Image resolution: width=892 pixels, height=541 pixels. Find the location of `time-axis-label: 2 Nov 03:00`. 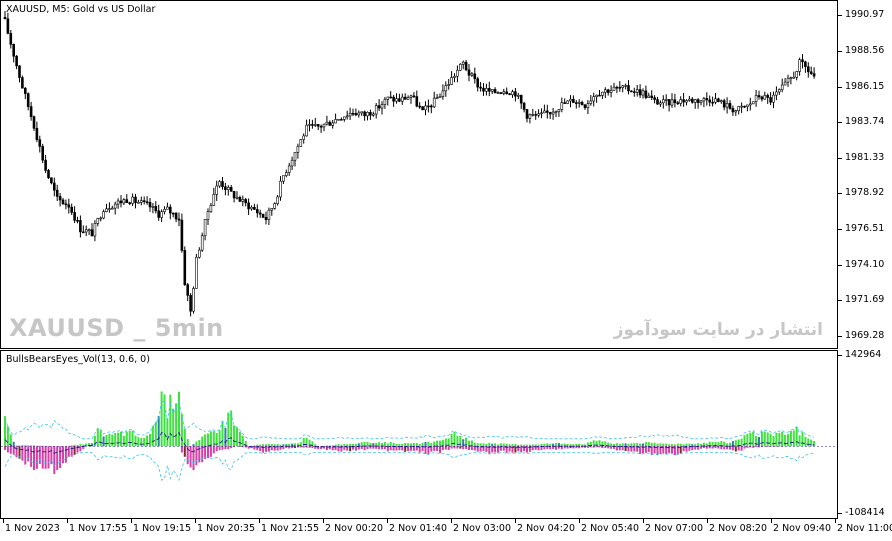

time-axis-label: 2 Nov 03:00 is located at coordinates (482, 528).